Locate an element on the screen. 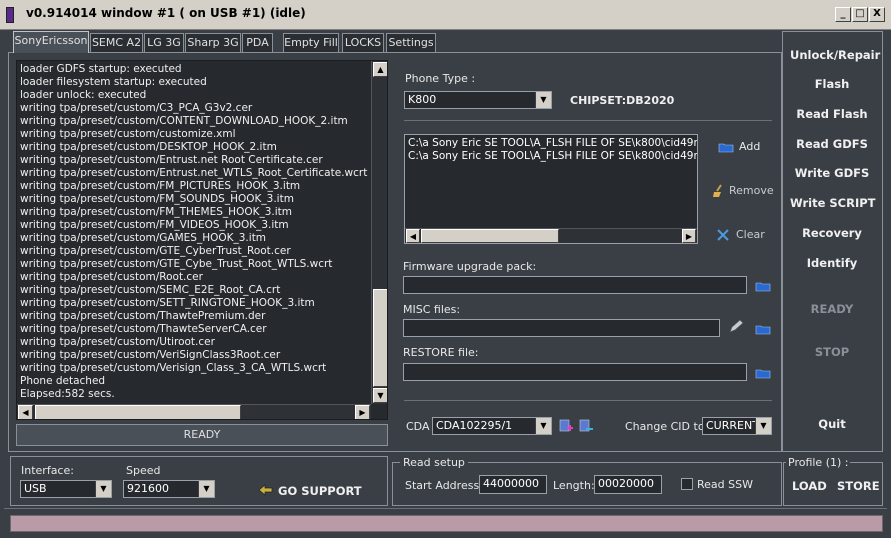  action-panel is located at coordinates (832, 241).